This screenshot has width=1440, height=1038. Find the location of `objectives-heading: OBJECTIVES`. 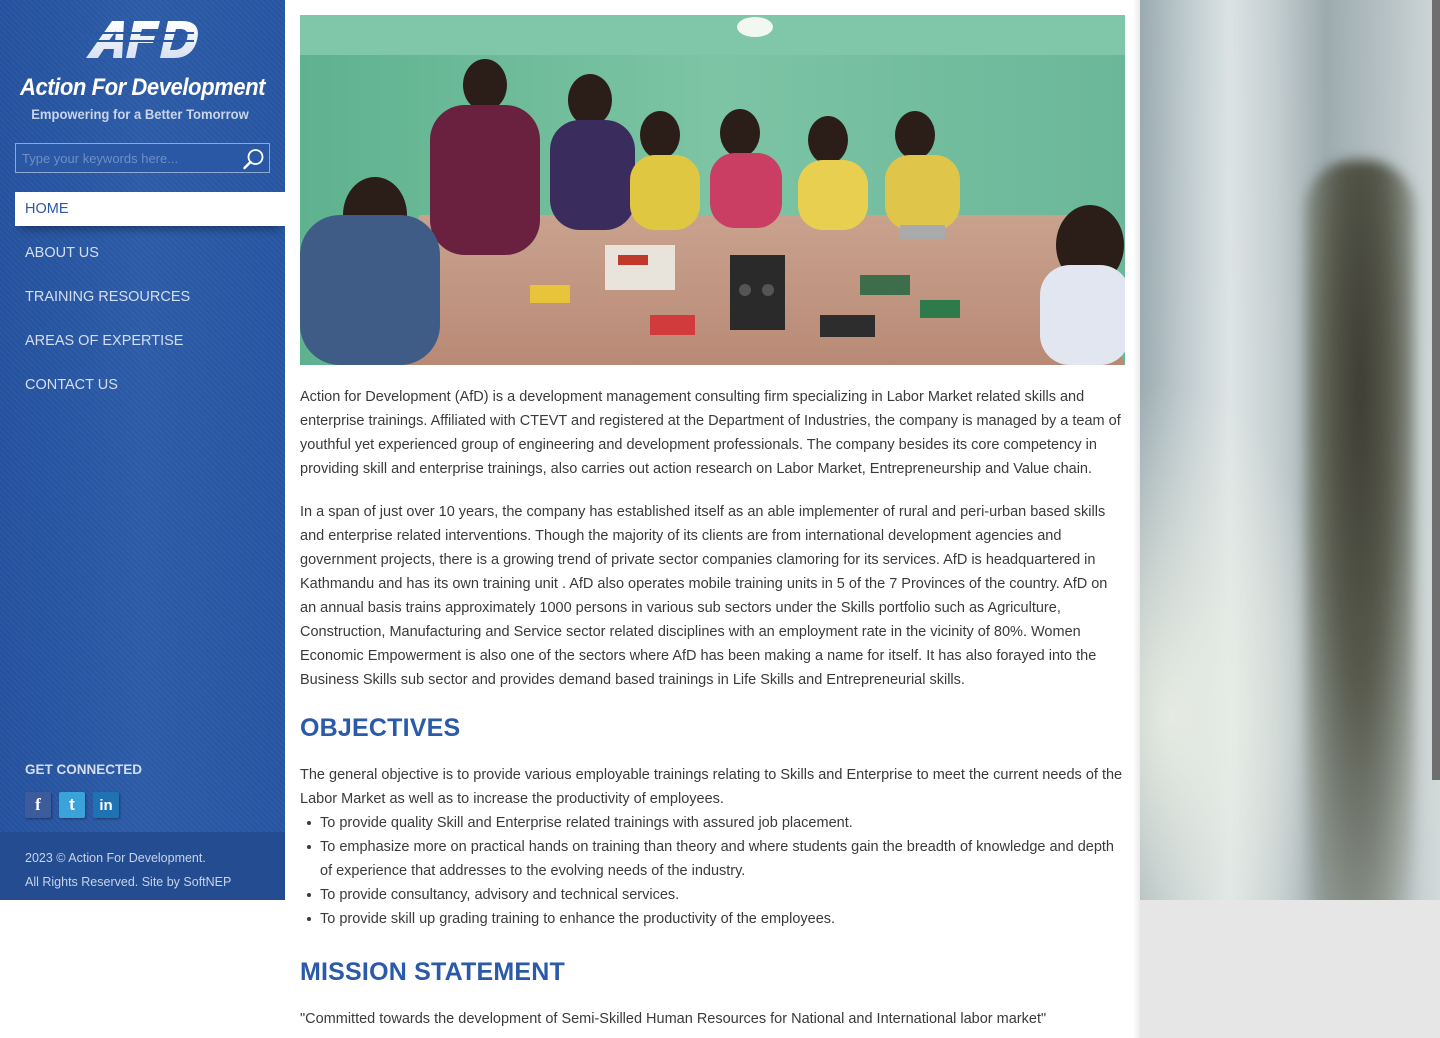

objectives-heading: OBJECTIVES is located at coordinates (380, 728).